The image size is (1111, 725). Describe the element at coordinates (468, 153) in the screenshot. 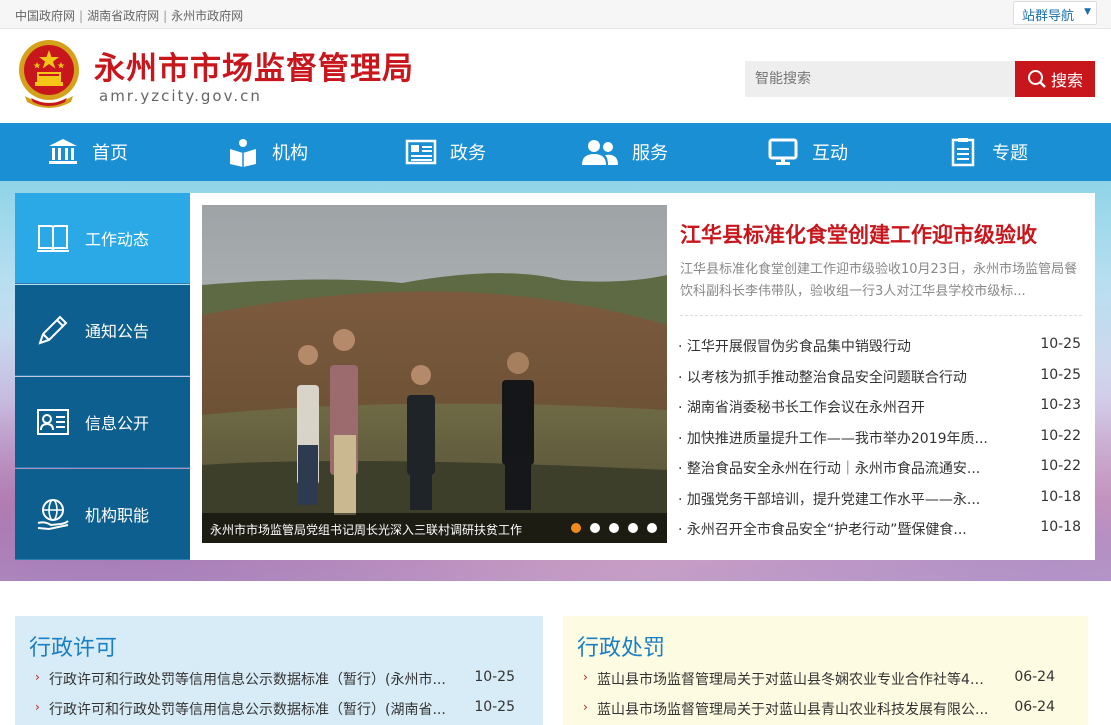

I see `nav-label: 政务` at that location.